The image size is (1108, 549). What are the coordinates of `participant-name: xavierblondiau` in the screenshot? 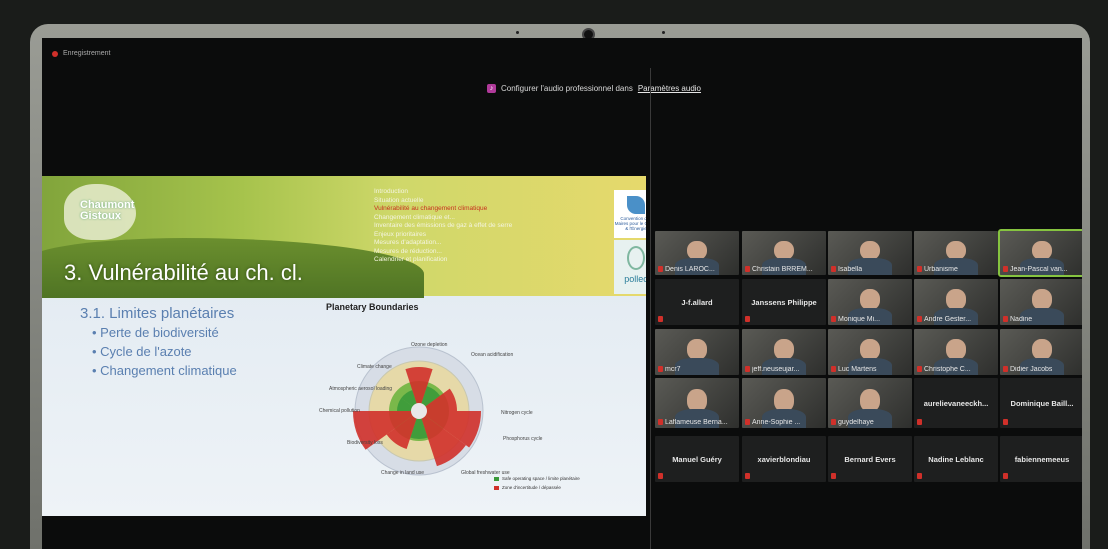 It's located at (784, 460).